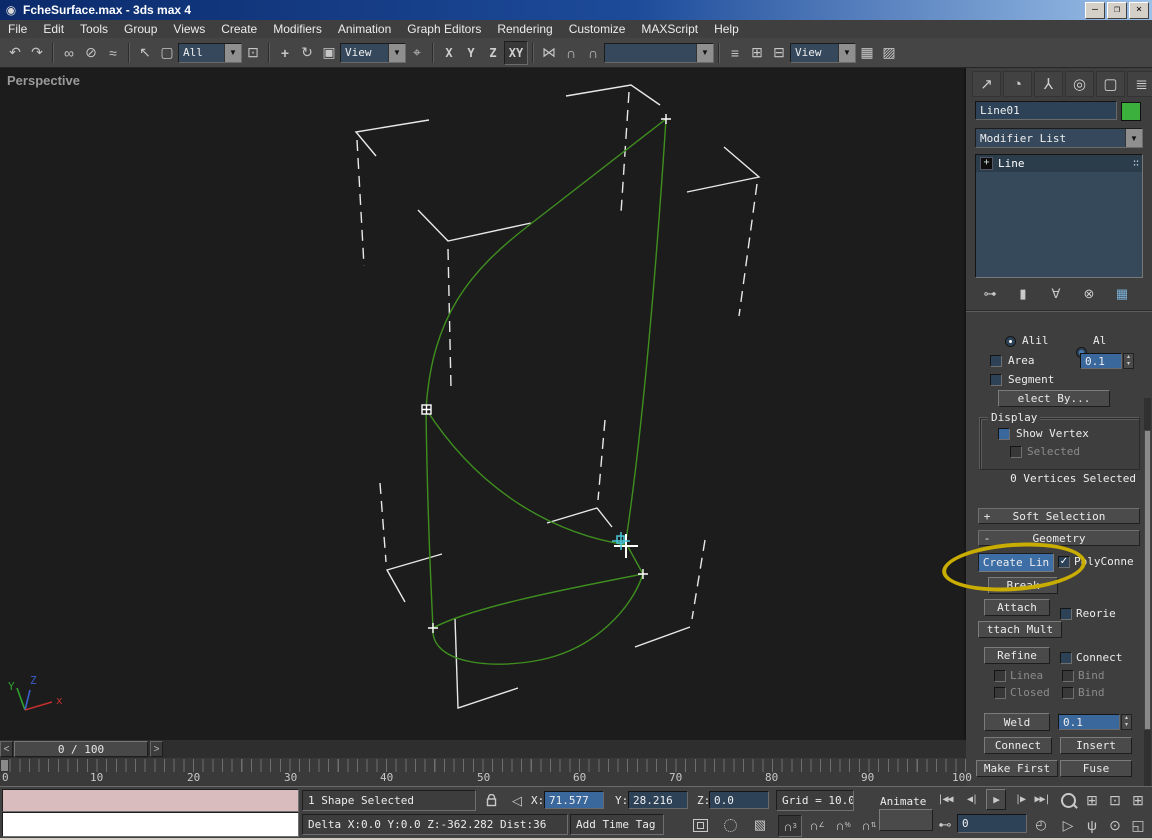 The height and width of the screenshot is (840, 1152). What do you see at coordinates (1122, 294) in the screenshot?
I see `configure-modifier-sets-icon: ▦` at bounding box center [1122, 294].